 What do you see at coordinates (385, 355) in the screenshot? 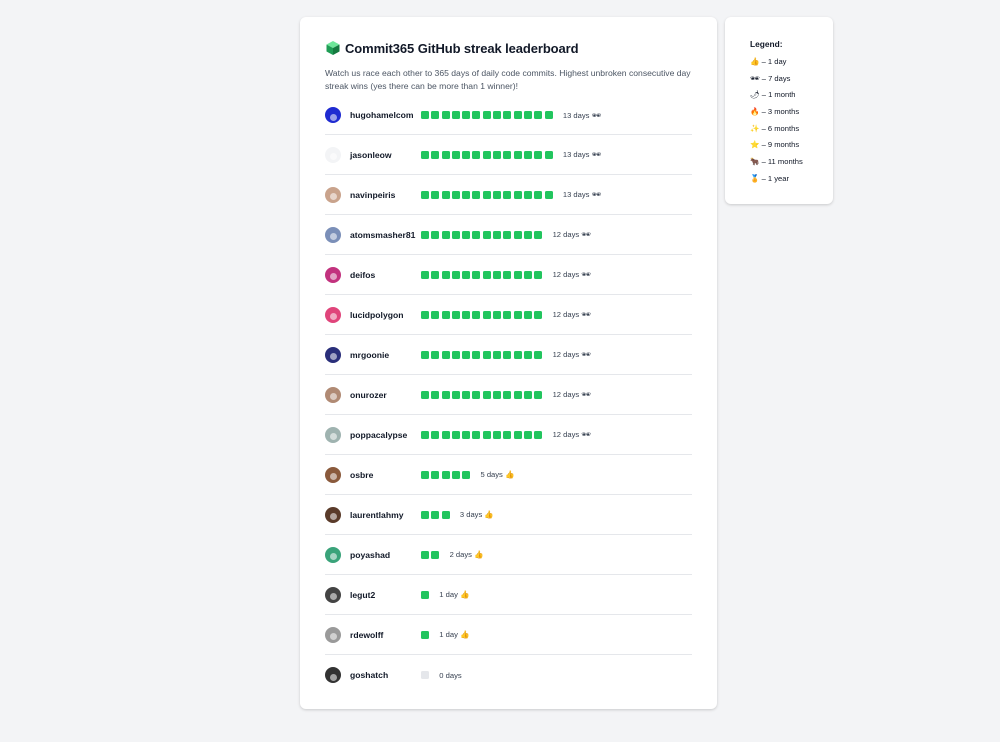
I see `username-link: mrgoonie` at bounding box center [385, 355].